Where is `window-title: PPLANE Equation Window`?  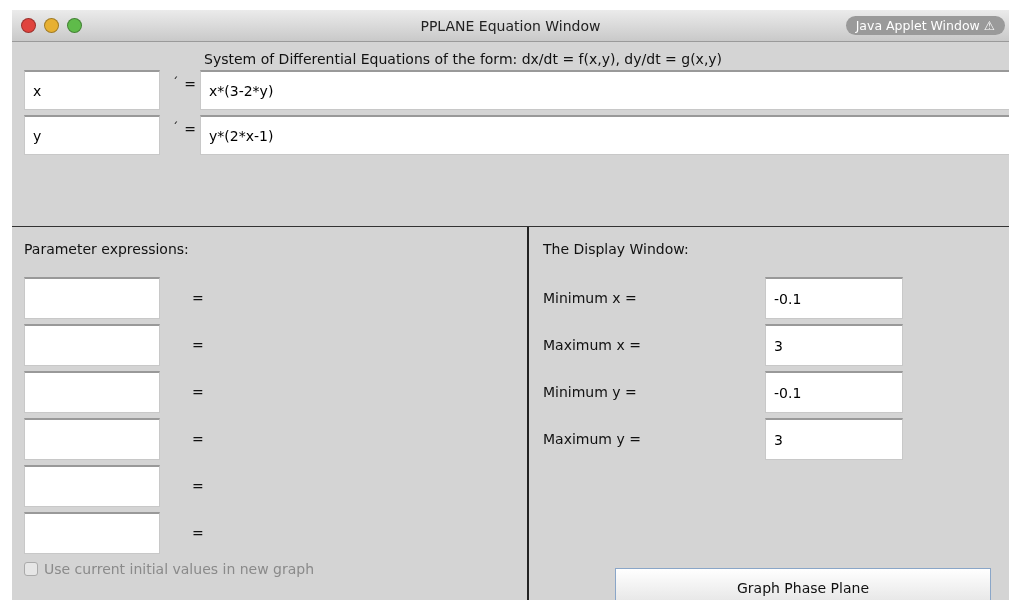 window-title: PPLANE Equation Window is located at coordinates (510, 25).